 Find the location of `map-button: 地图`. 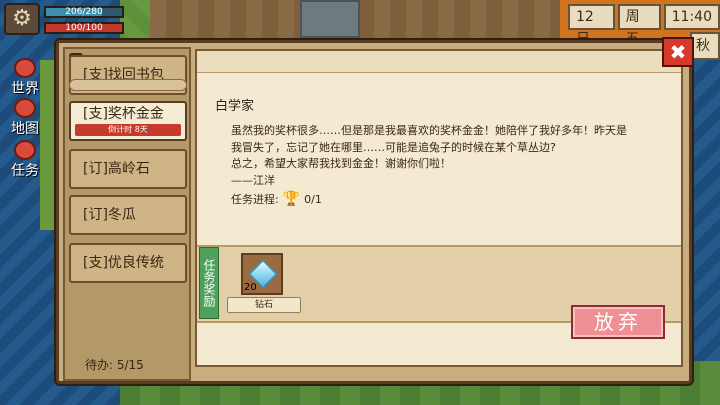

map-button: 地图 is located at coordinates (25, 118).